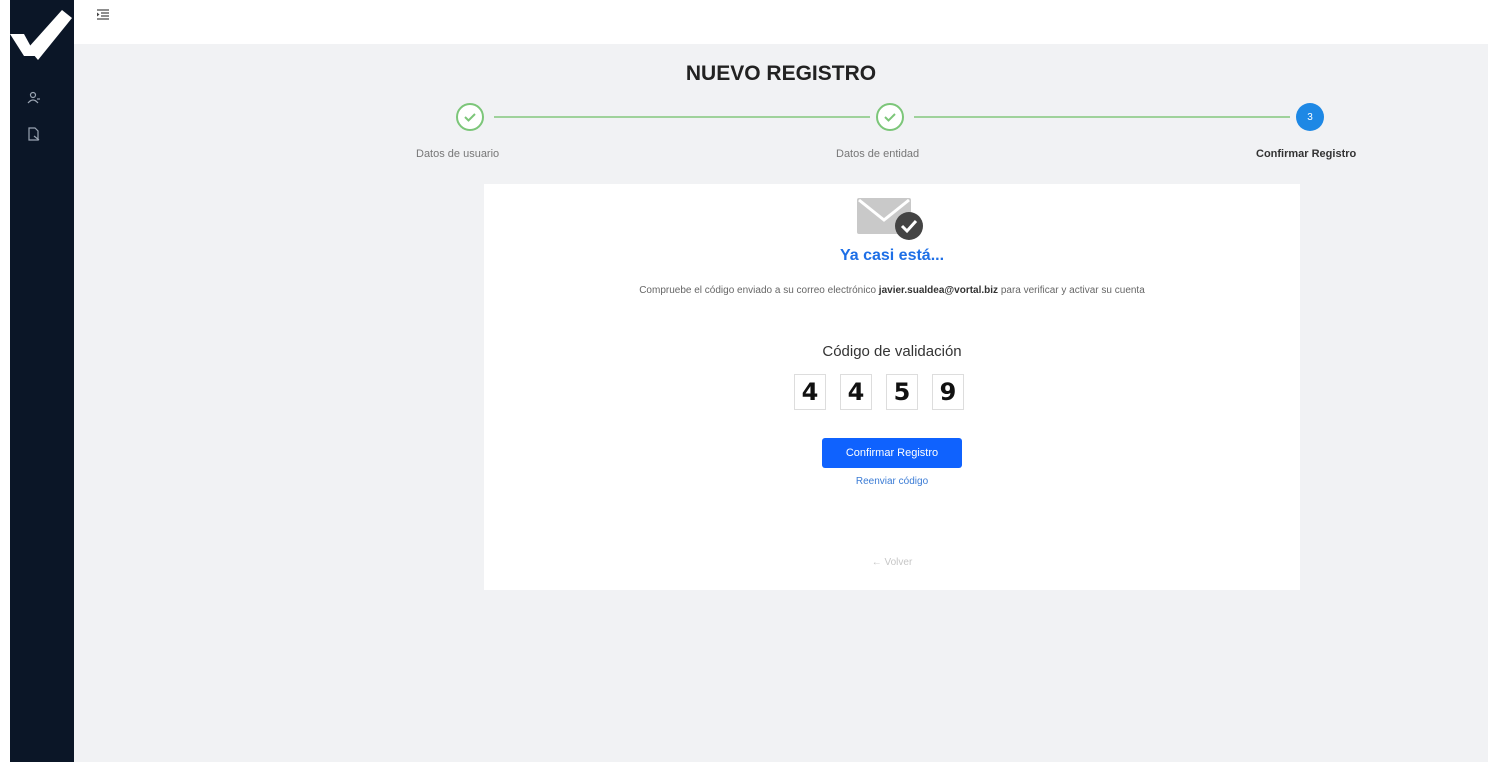 Image resolution: width=1488 pixels, height=762 pixels. I want to click on code-digit-1: 4, so click(810, 392).